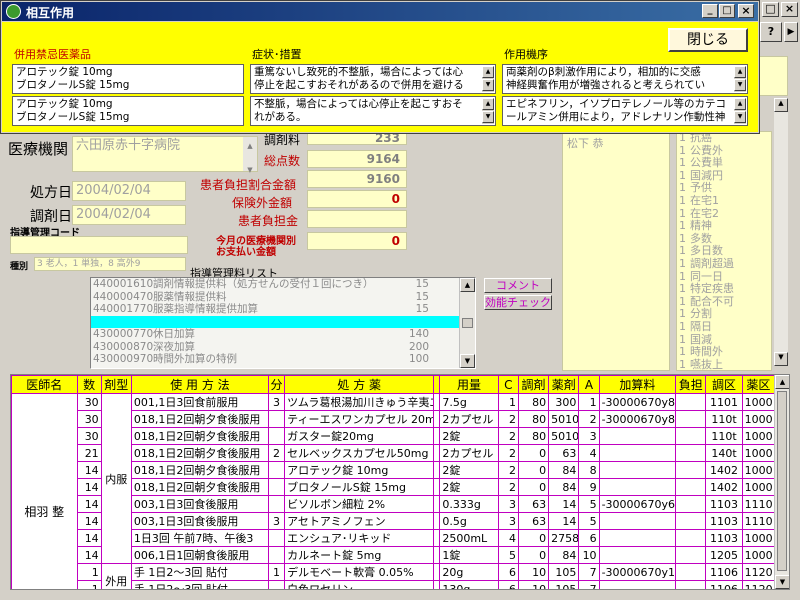 This screenshot has width=800, height=600. Describe the element at coordinates (359, 504) in the screenshot. I see `cell-drug: ビソルボン細粒 2%` at that location.